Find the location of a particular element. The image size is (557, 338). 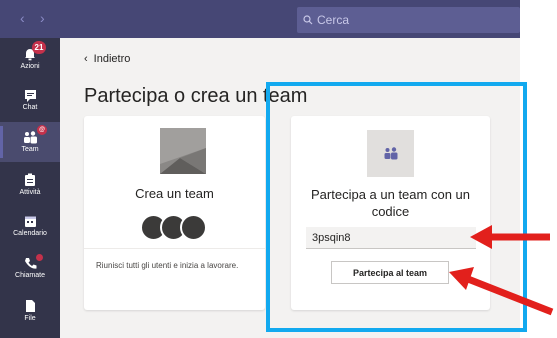

avatar is located at coordinates (193, 227).